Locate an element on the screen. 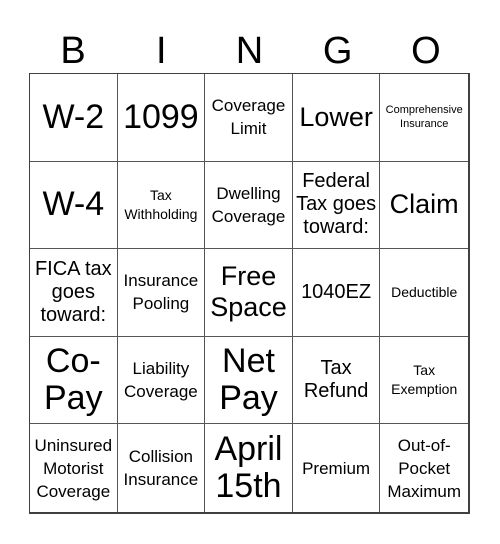 The width and height of the screenshot is (500, 544). bingo-cell-o1: Comprehensive Insurance is located at coordinates (424, 118).